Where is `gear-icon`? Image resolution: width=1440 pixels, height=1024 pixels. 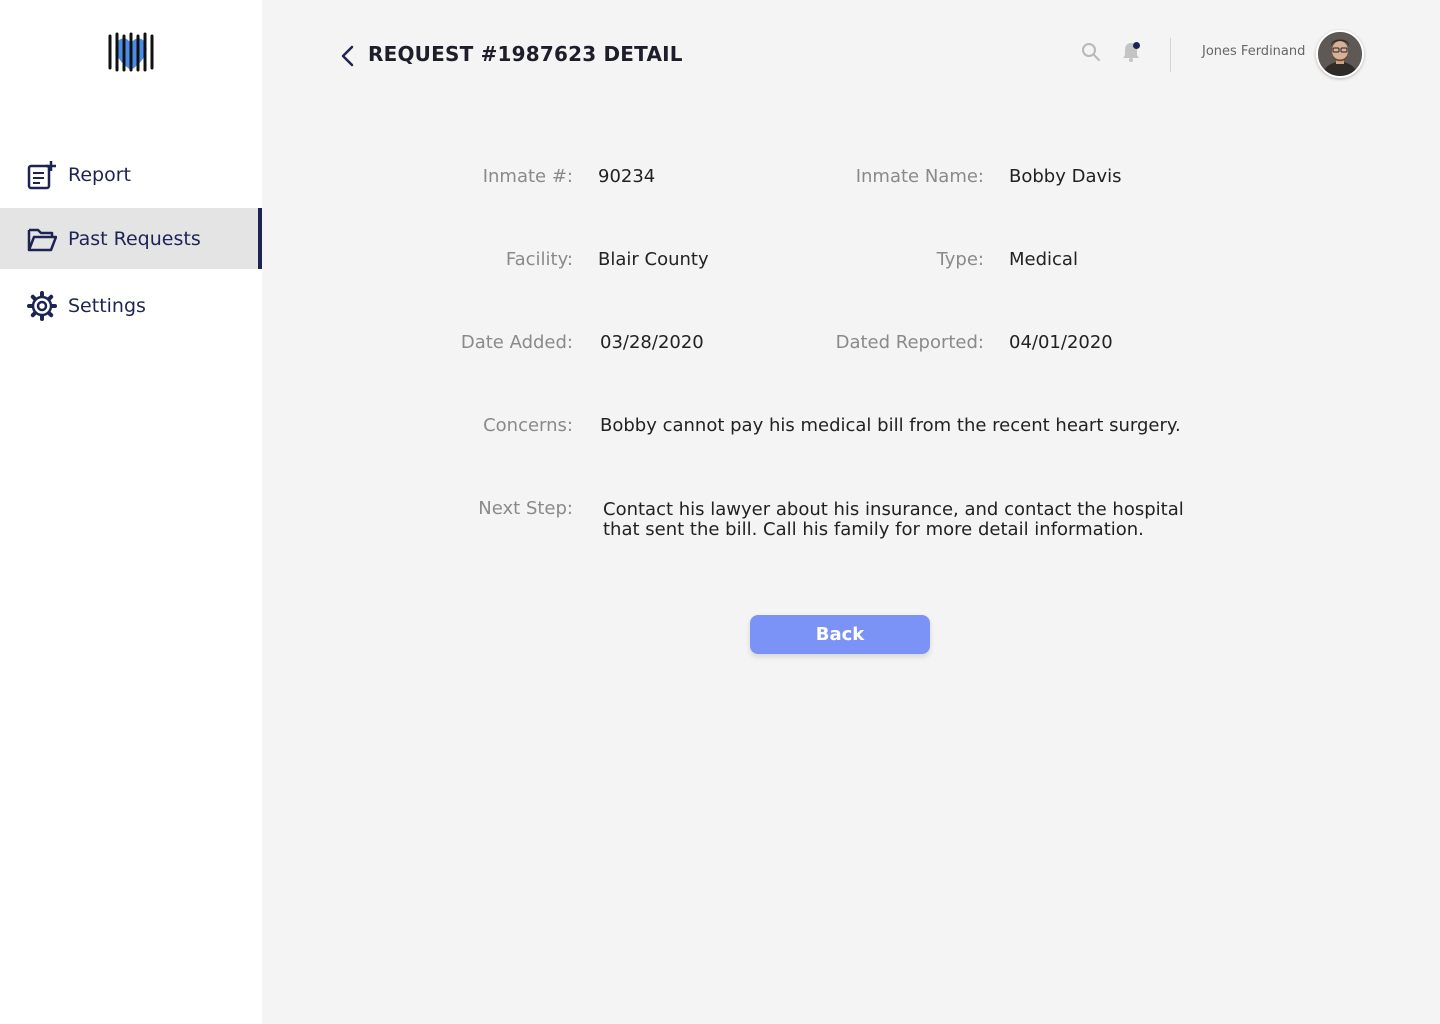
gear-icon is located at coordinates (42, 305).